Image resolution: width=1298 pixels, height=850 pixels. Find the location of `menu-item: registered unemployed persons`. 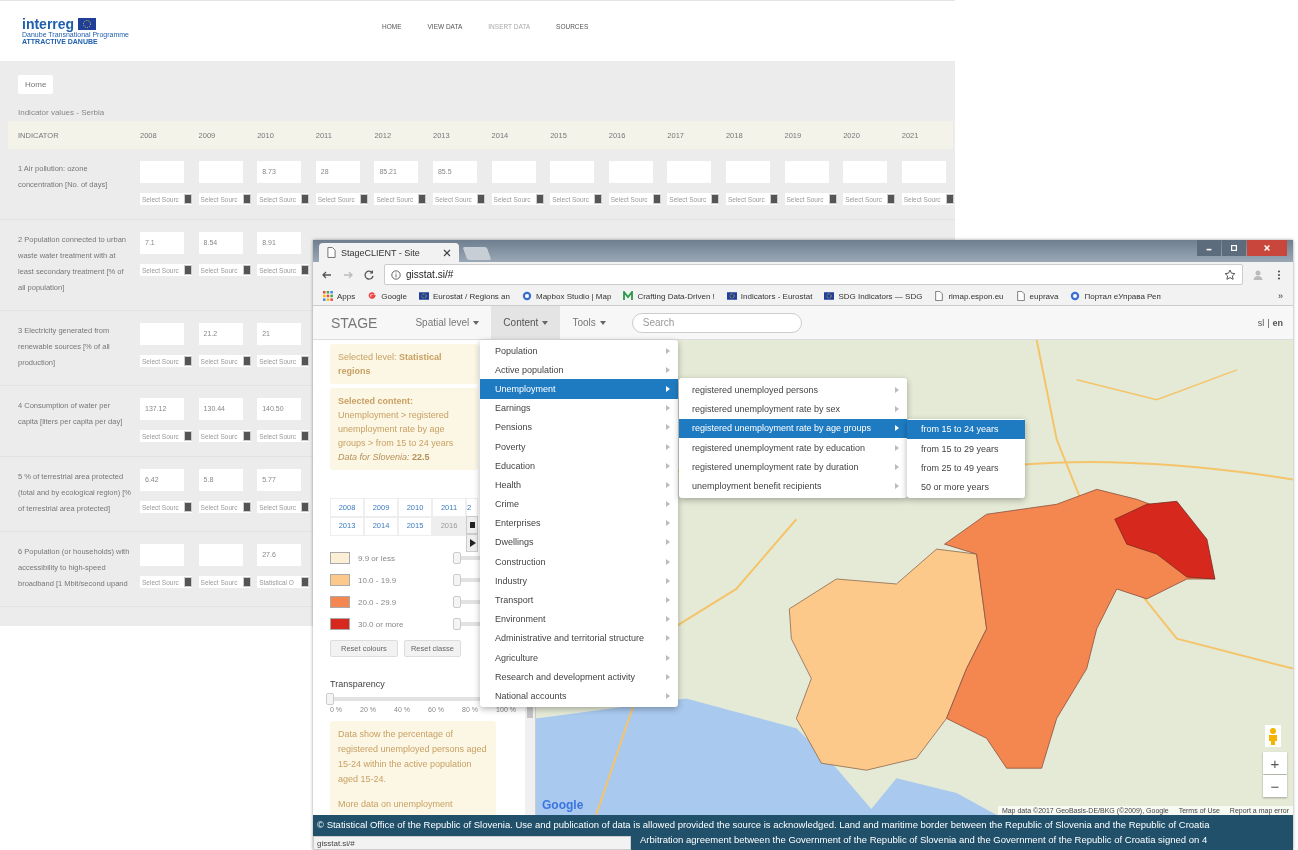

menu-item: registered unemployed persons is located at coordinates (793, 390).